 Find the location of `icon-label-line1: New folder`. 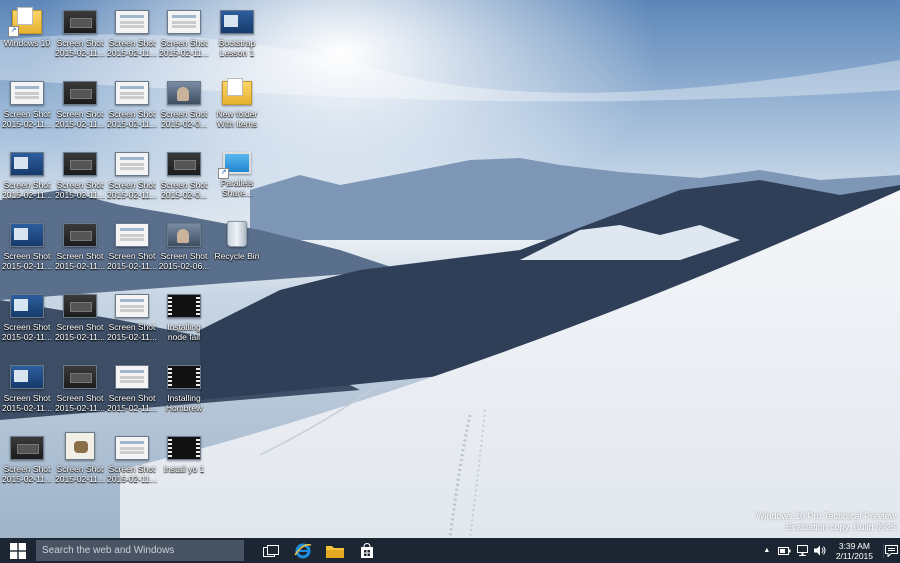

icon-label-line1: New folder is located at coordinates (237, 114).